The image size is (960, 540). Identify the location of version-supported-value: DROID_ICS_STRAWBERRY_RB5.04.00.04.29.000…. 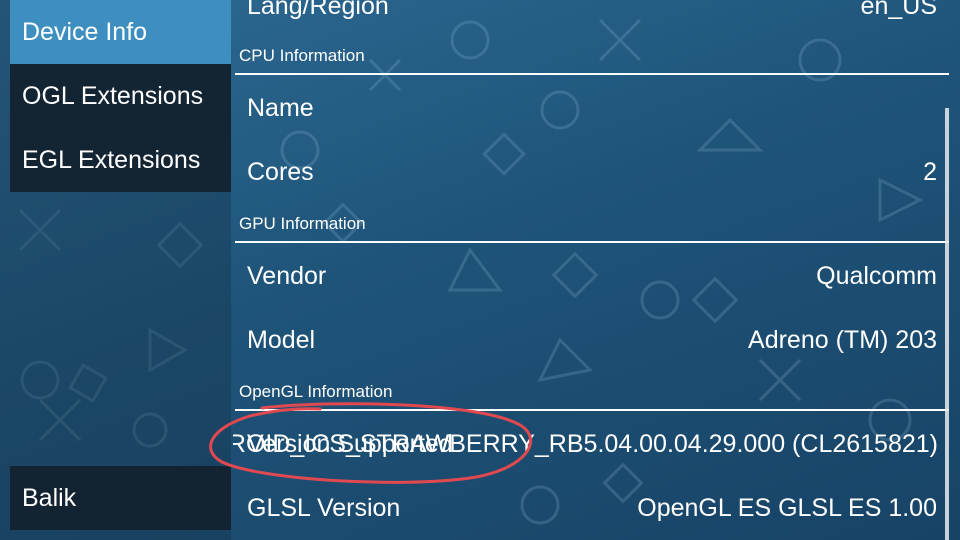
(585, 444).